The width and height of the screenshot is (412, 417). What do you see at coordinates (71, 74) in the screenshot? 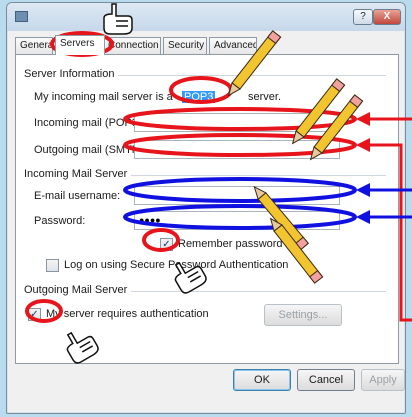
I see `server-info-title: Server Information` at bounding box center [71, 74].